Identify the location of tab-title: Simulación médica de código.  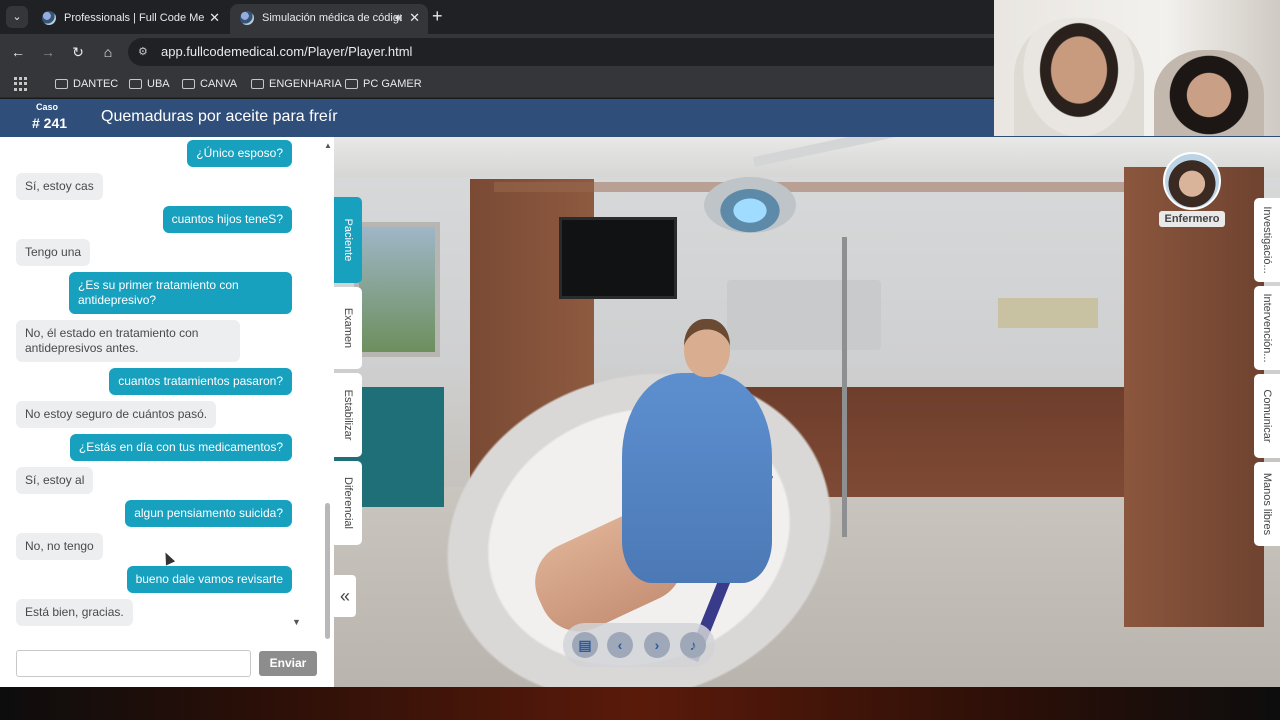
(332, 18).